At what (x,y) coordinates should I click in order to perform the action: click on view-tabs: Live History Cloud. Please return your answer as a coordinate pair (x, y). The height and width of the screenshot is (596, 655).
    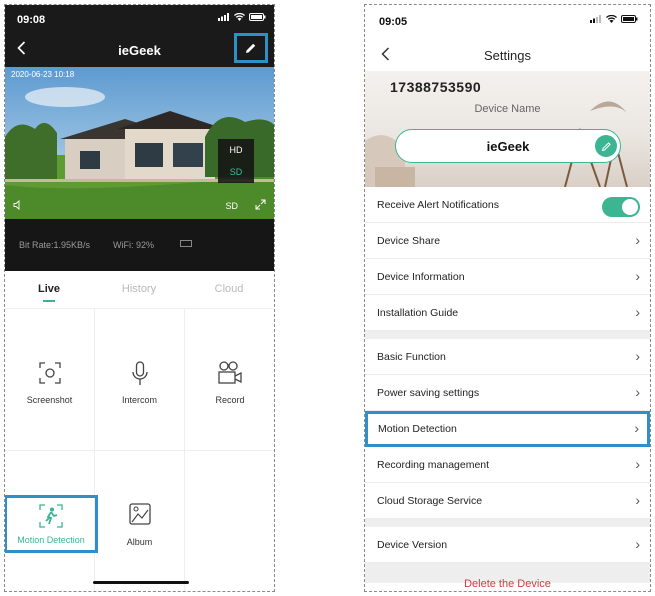
    Looking at the image, I should click on (139, 290).